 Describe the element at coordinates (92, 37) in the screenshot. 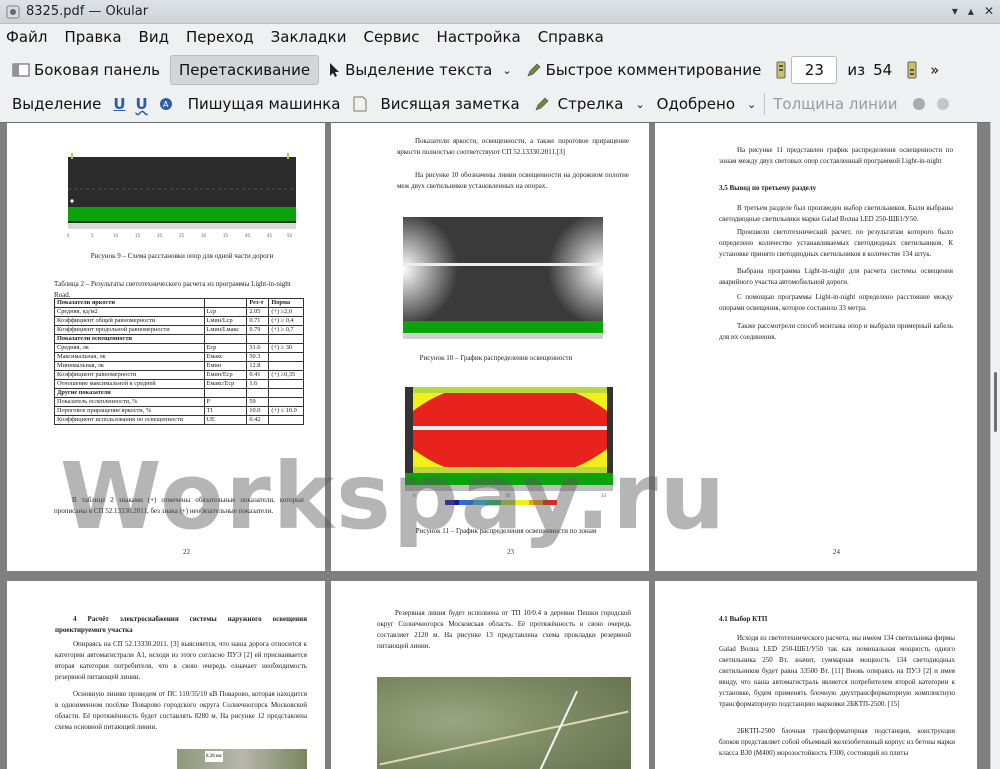

I see `menu-edit: Правка` at that location.